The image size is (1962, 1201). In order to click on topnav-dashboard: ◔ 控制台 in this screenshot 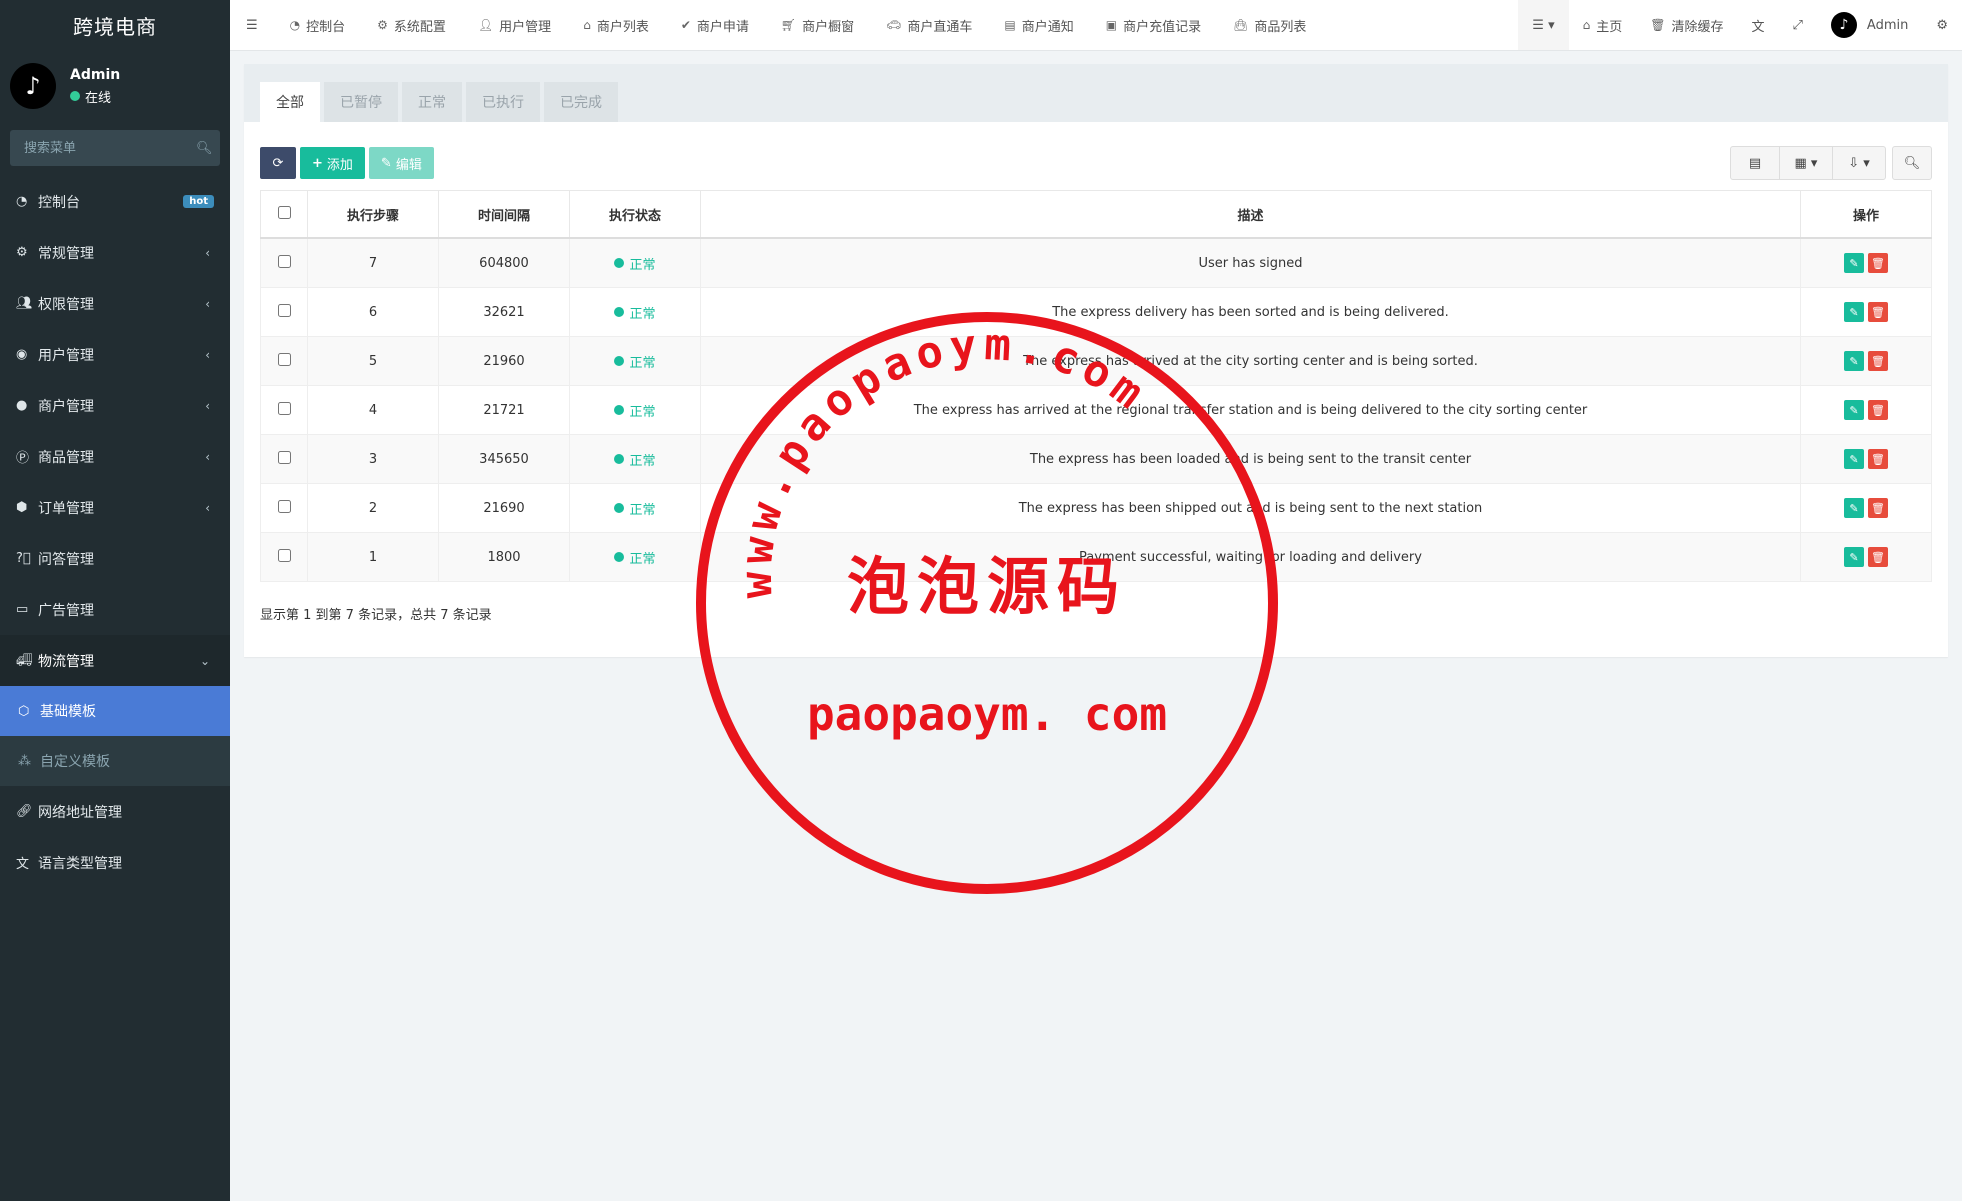, I will do `click(318, 25)`.